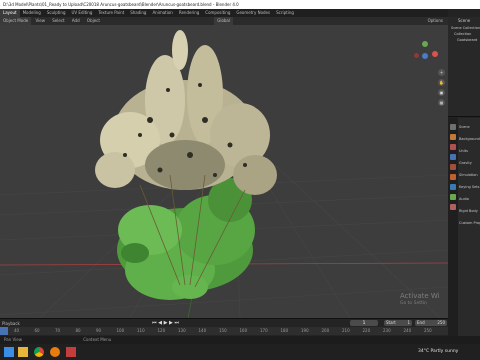 The width and height of the screenshot is (480, 360). Describe the element at coordinates (469, 127) in the screenshot. I see `properties-panel-scene: Scene` at that location.